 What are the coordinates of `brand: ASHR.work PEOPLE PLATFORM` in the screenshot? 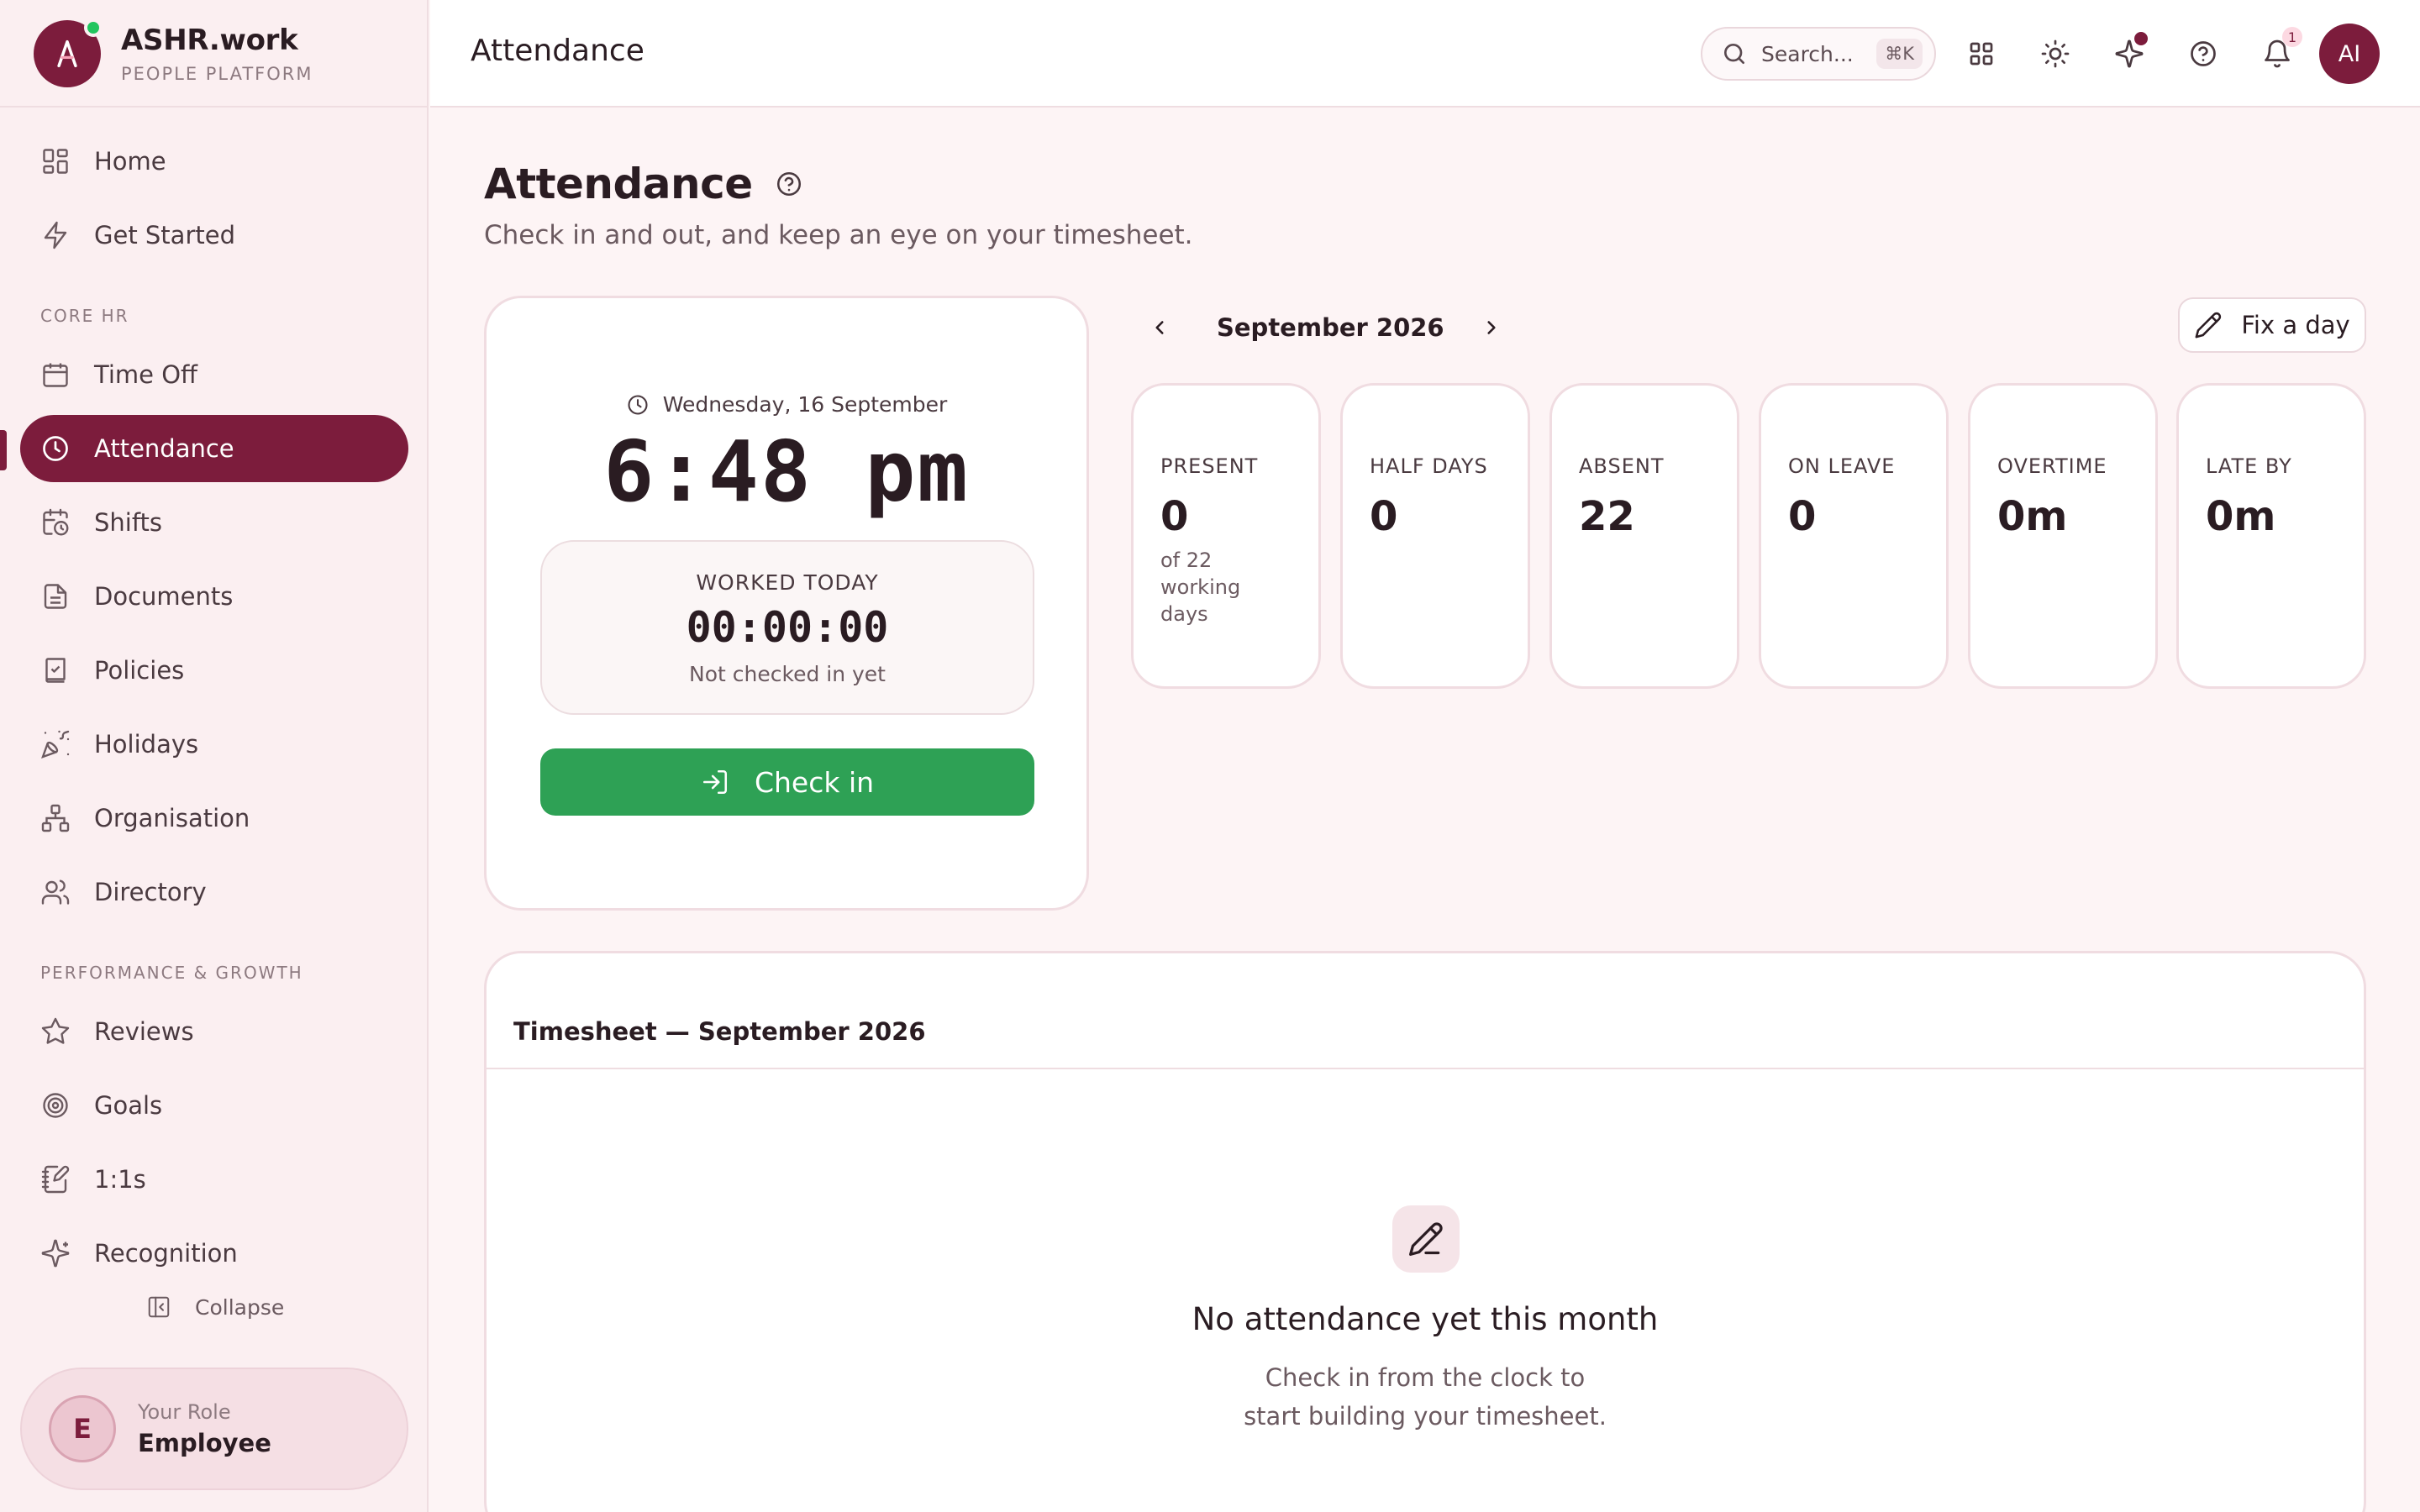 It's located at (173, 52).